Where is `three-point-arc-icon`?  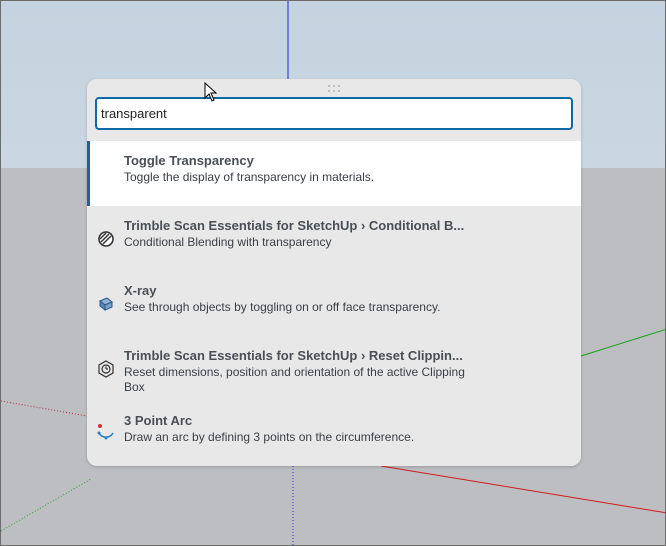 three-point-arc-icon is located at coordinates (105, 432).